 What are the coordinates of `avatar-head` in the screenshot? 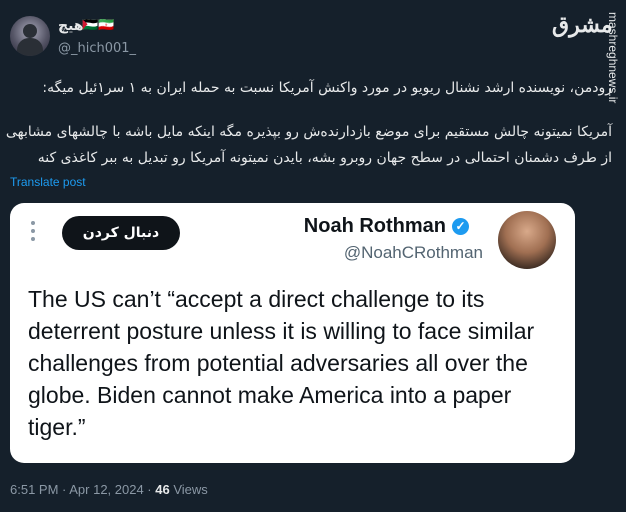 It's located at (30, 31).